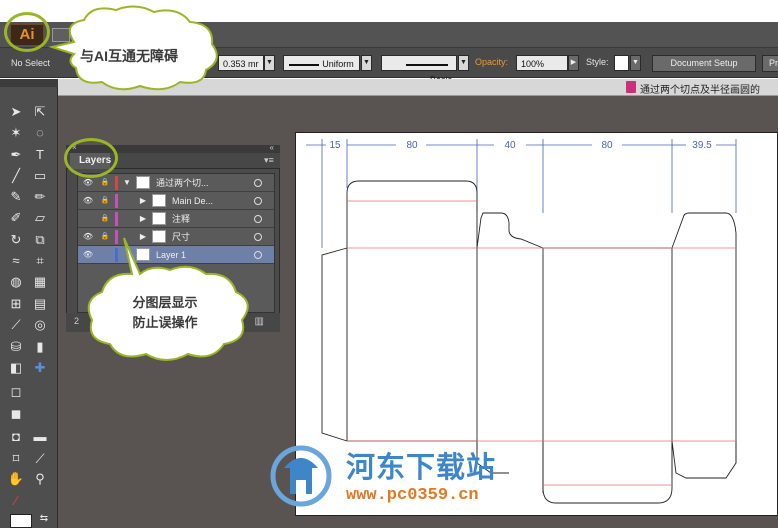 The image size is (778, 528). I want to click on rotate-icon: ↻, so click(16, 240).